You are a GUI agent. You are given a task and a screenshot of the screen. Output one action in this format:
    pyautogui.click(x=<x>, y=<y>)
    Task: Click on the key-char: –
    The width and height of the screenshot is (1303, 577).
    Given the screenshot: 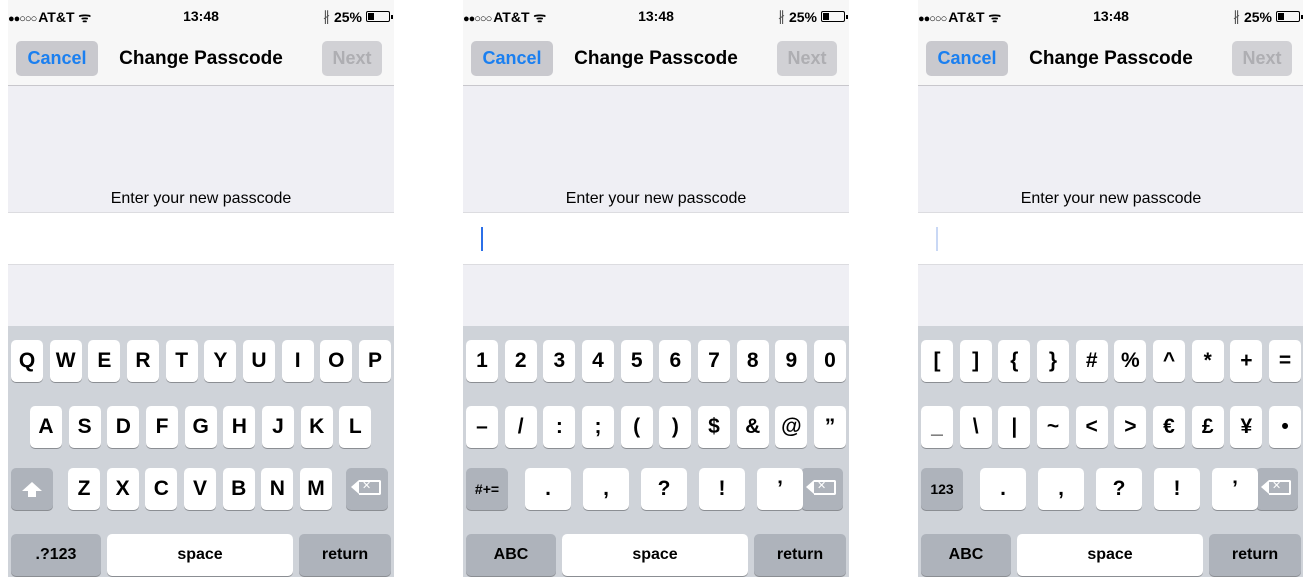 What is the action you would take?
    pyautogui.click(x=482, y=427)
    